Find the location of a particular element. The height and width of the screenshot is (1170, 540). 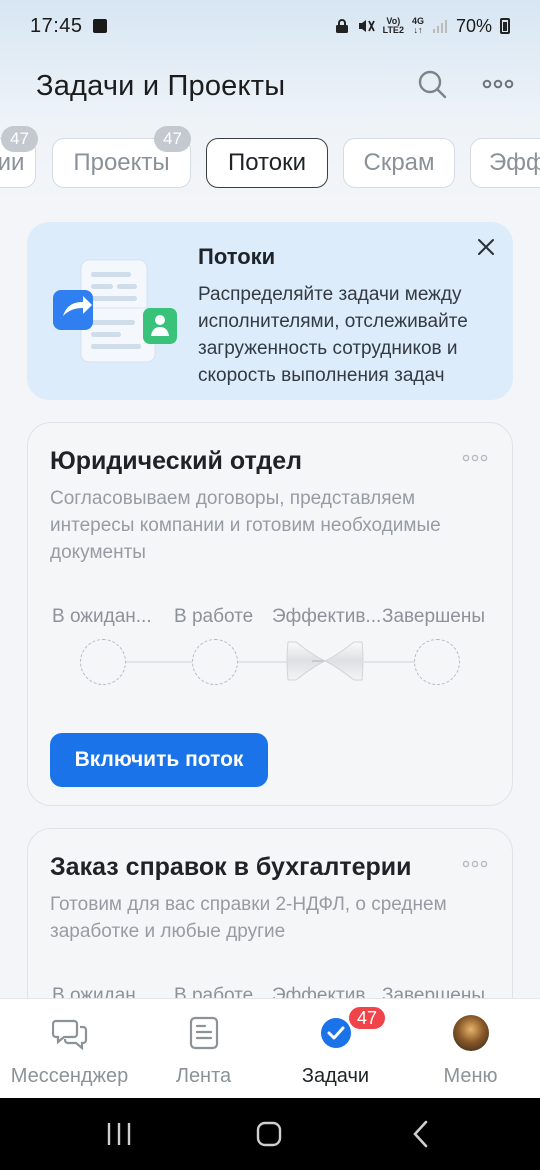

enable-flow-button: Включить поток is located at coordinates (159, 760).